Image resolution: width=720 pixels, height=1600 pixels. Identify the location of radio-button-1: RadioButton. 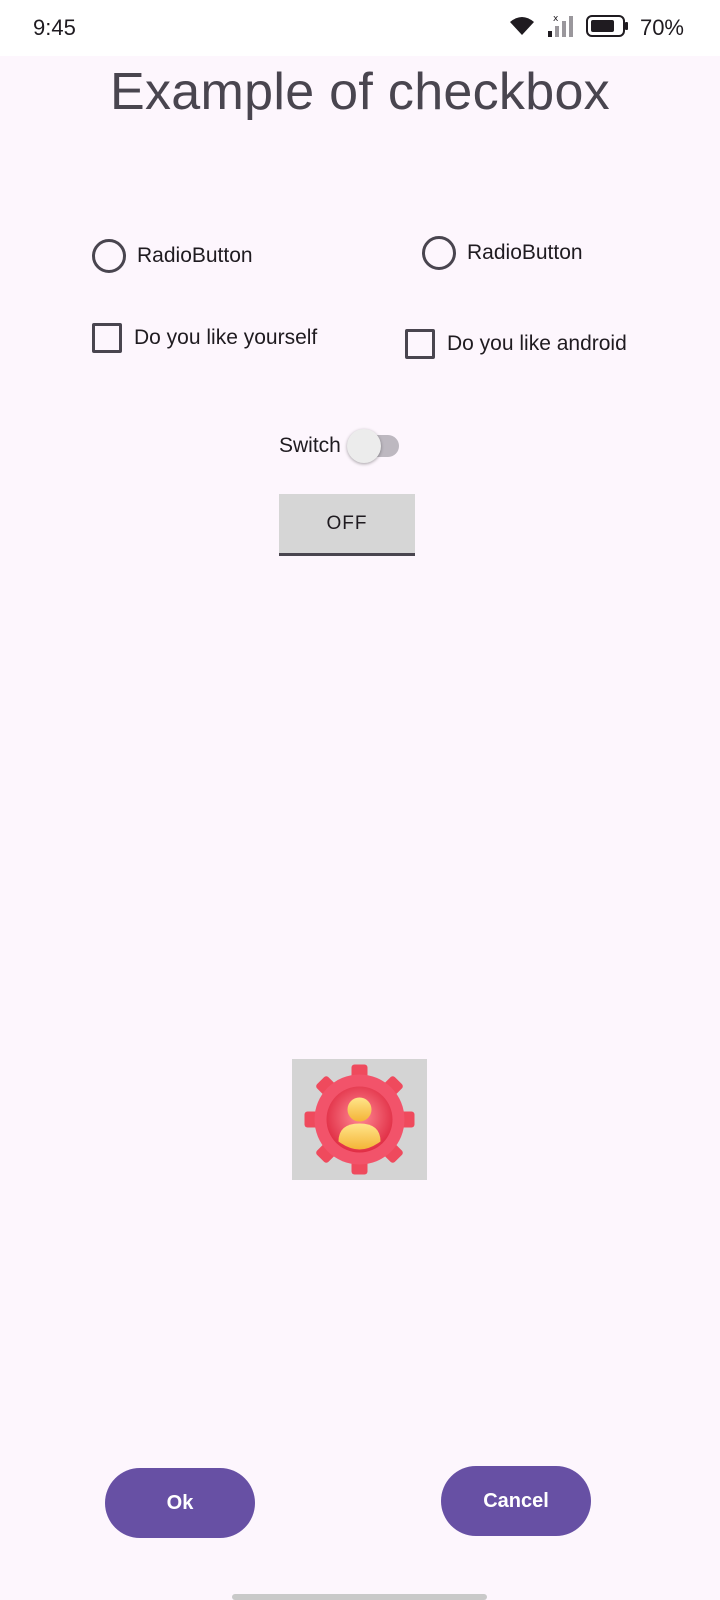
(172, 256).